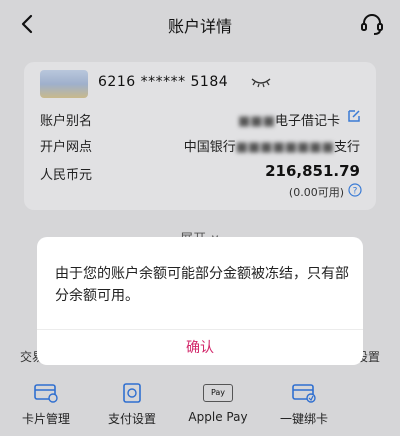 The height and width of the screenshot is (436, 400). Describe the element at coordinates (372, 24) in the screenshot. I see `headset-icon` at that location.